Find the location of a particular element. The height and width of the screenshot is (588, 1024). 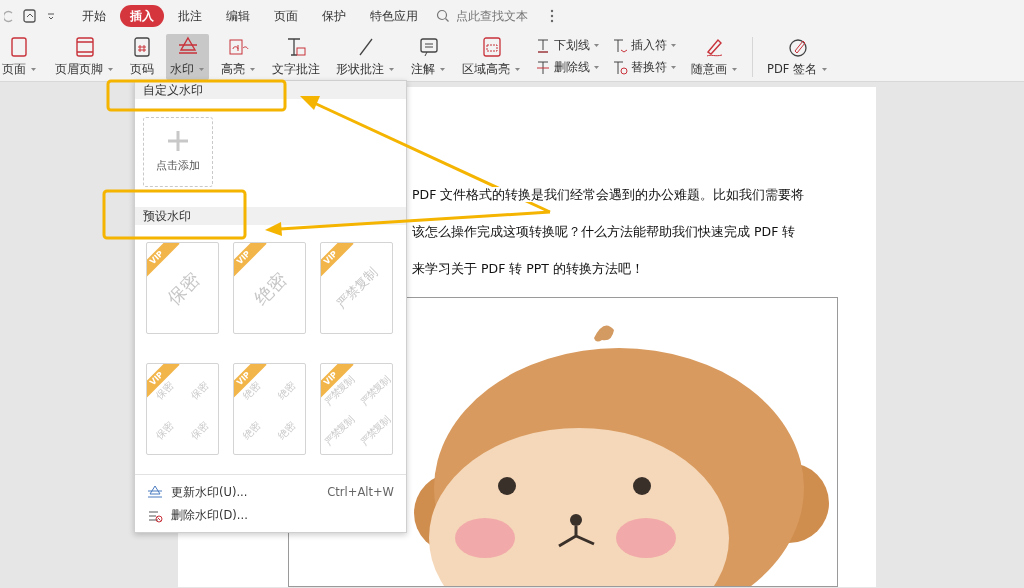

save-icon is located at coordinates (30, 16).